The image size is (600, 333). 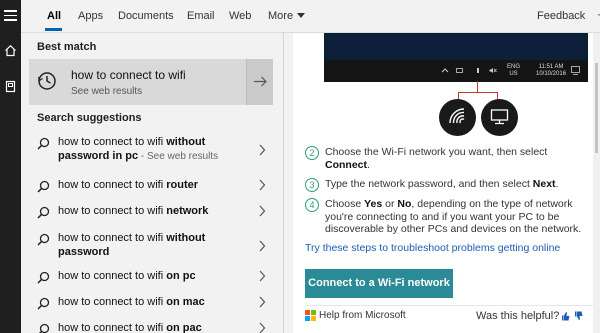 I want to click on best-match-subtitle: See web results, so click(x=107, y=91).